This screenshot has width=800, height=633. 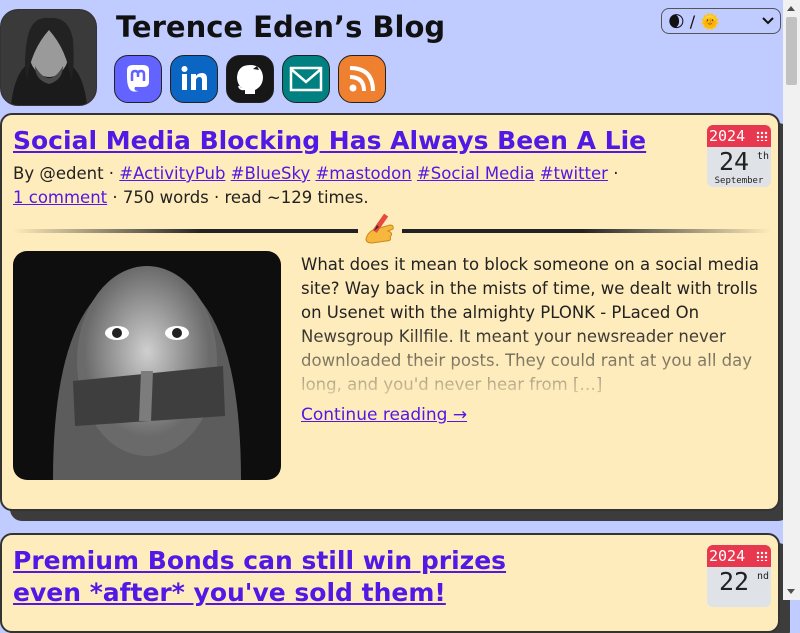 I want to click on theme-select-value: 🌒 / 🌞, so click(x=694, y=21).